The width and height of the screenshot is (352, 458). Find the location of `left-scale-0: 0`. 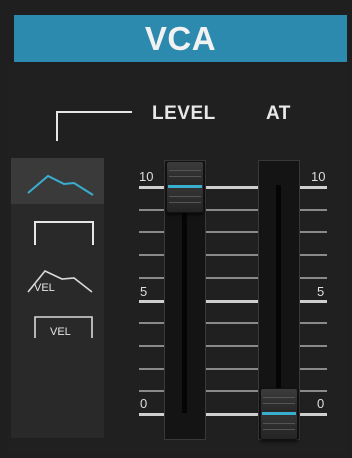

left-scale-0: 0 is located at coordinates (144, 403).